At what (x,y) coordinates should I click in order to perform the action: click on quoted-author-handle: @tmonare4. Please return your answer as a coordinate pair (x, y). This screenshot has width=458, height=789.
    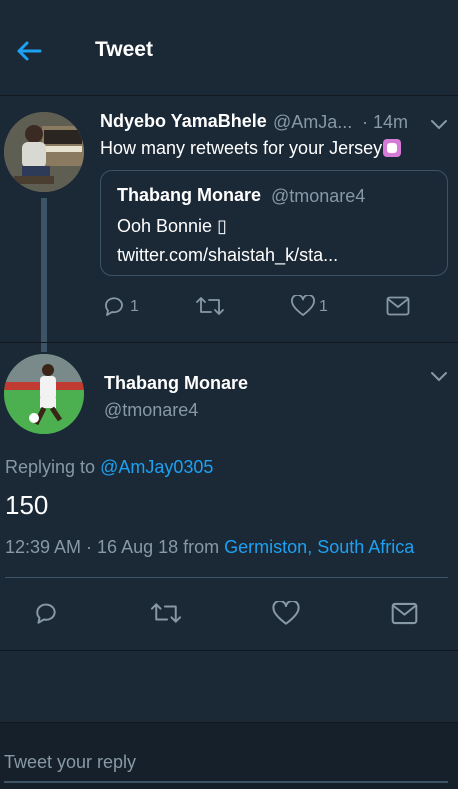
    Looking at the image, I should click on (318, 196).